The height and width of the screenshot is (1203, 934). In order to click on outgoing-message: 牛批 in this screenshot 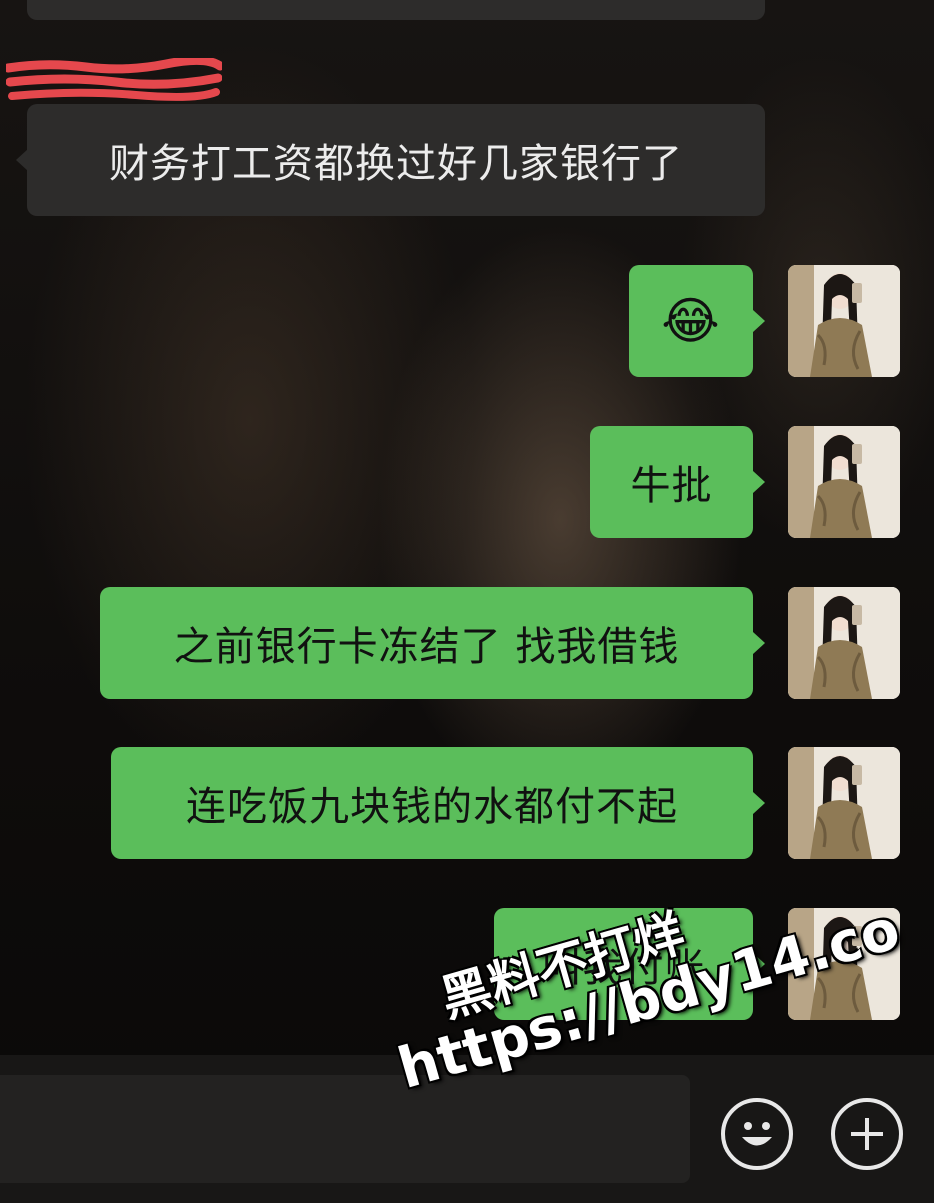, I will do `click(671, 482)`.